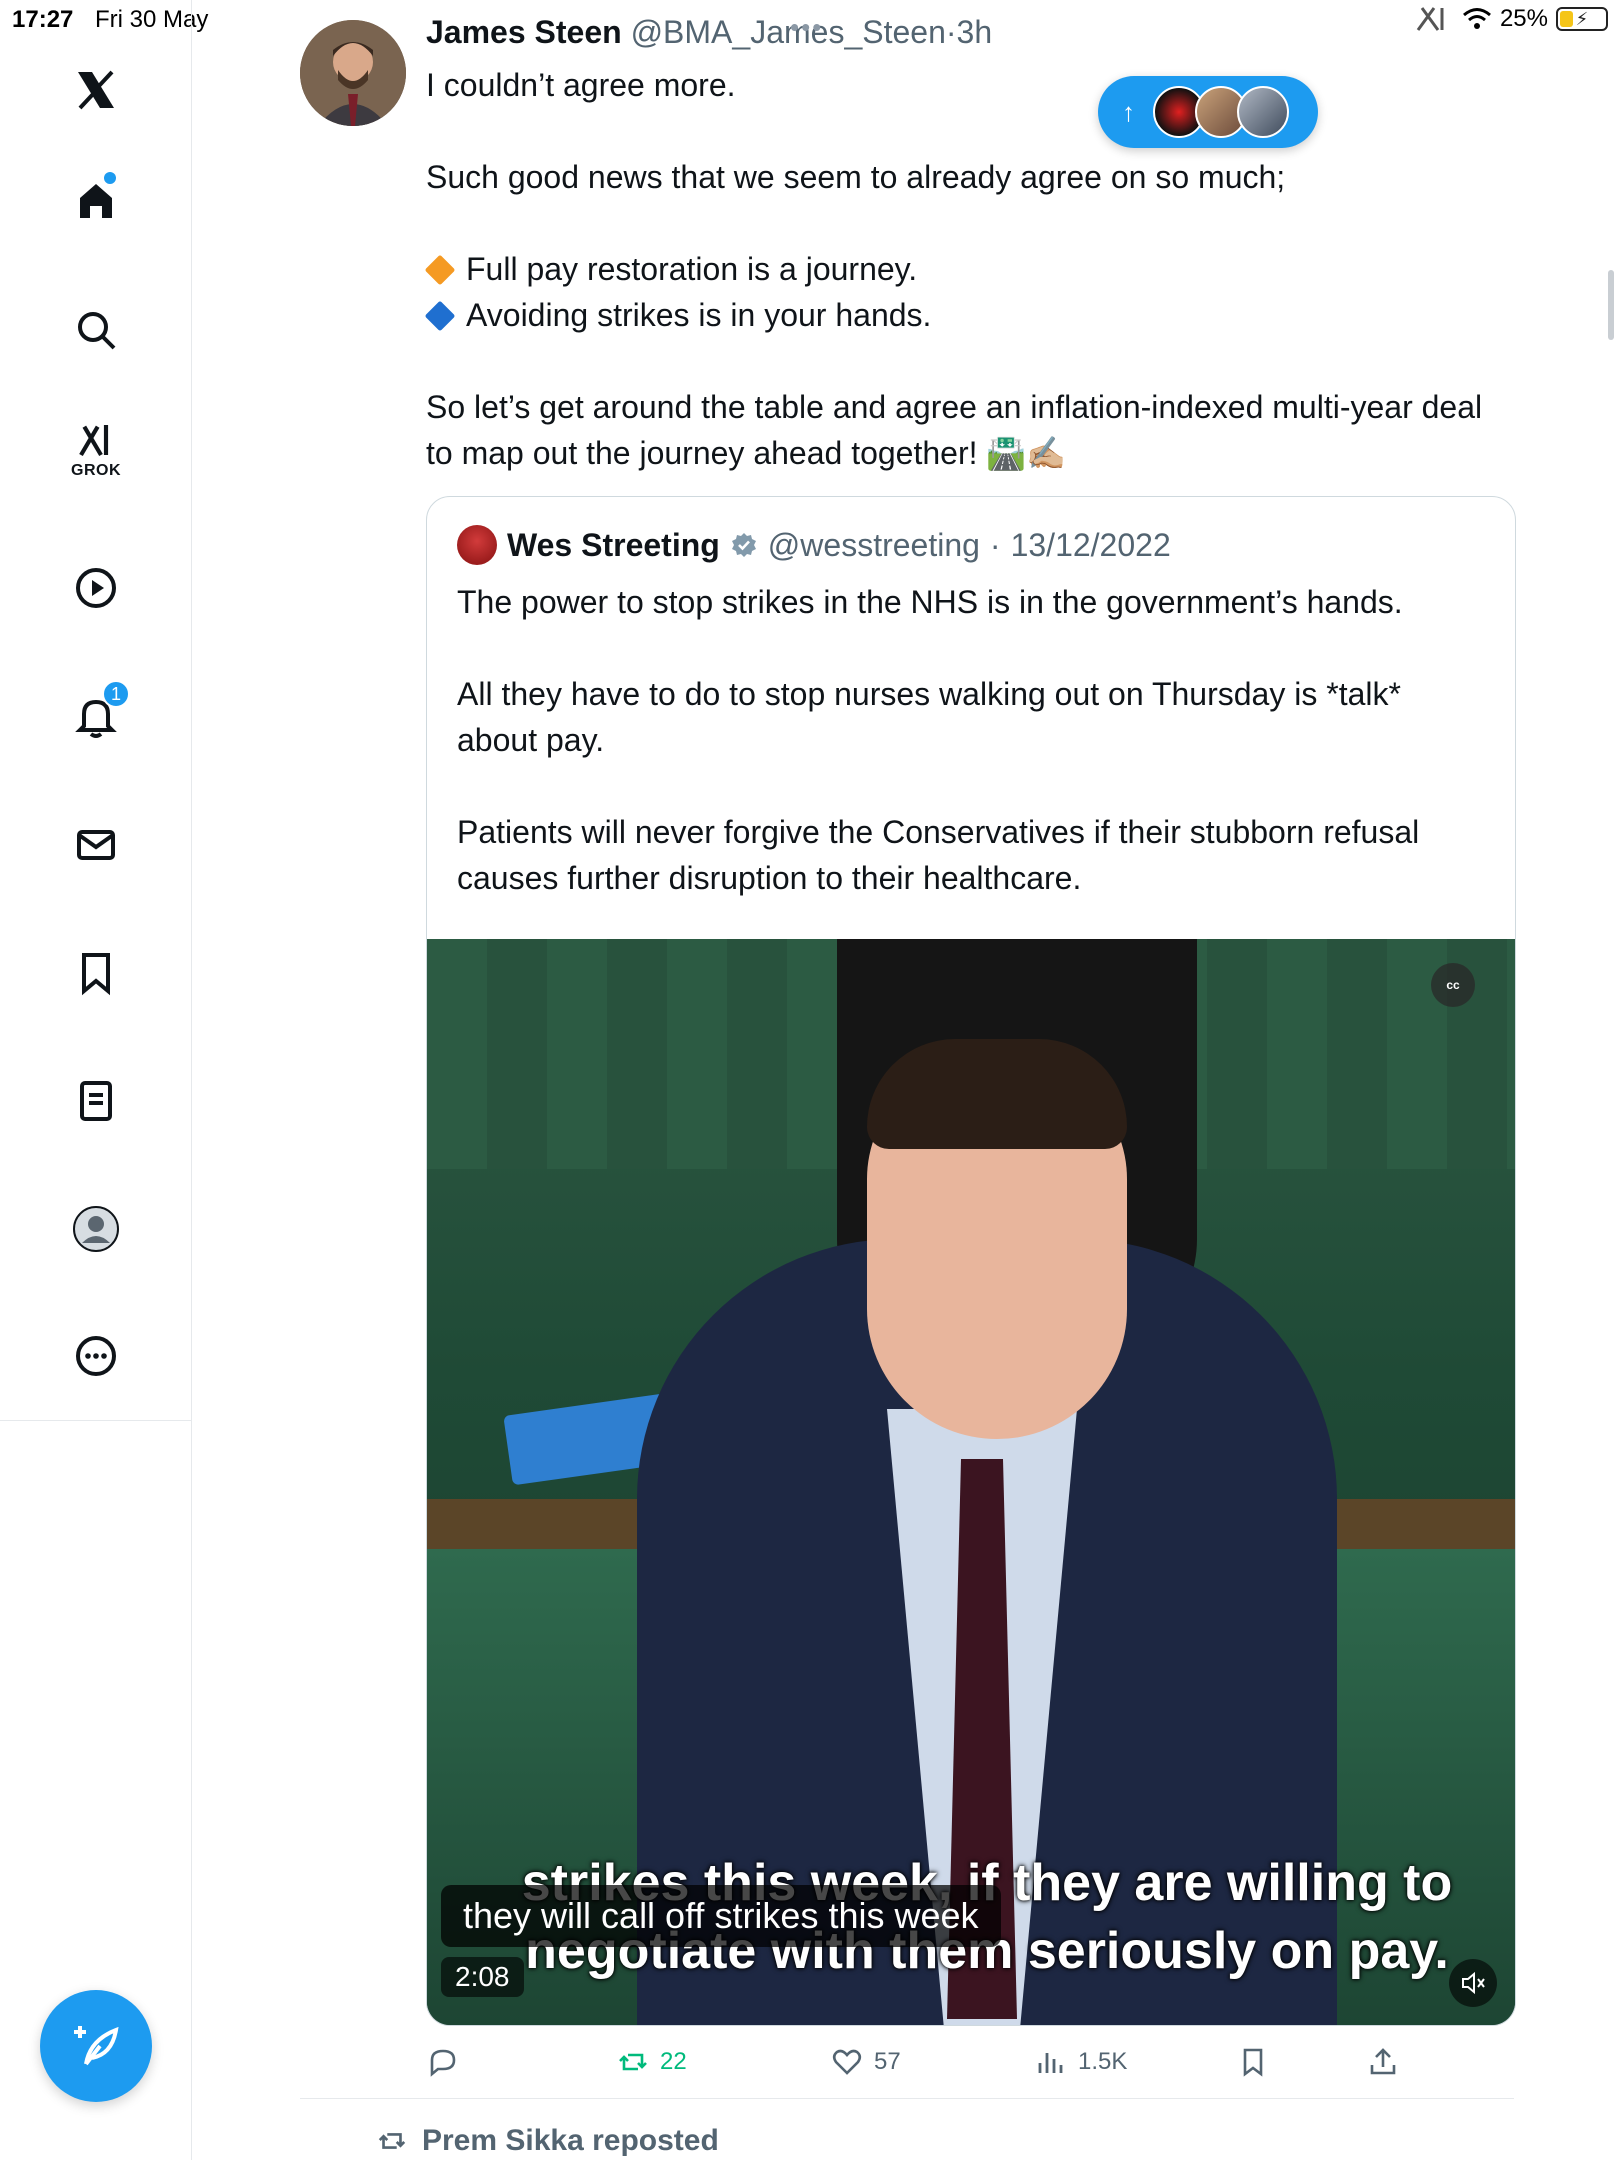 Image resolution: width=1620 pixels, height=2160 pixels. Describe the element at coordinates (96, 470) in the screenshot. I see `grok-label: GROK` at that location.